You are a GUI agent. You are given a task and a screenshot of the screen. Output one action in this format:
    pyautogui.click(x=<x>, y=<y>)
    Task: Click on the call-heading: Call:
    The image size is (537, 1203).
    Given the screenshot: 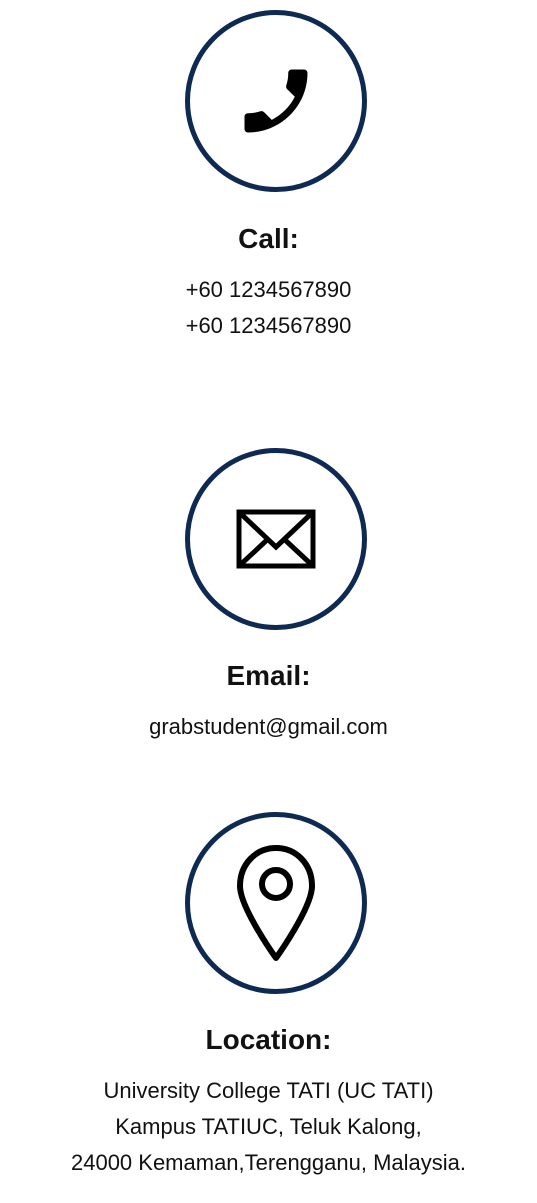 What is the action you would take?
    pyautogui.click(x=268, y=238)
    